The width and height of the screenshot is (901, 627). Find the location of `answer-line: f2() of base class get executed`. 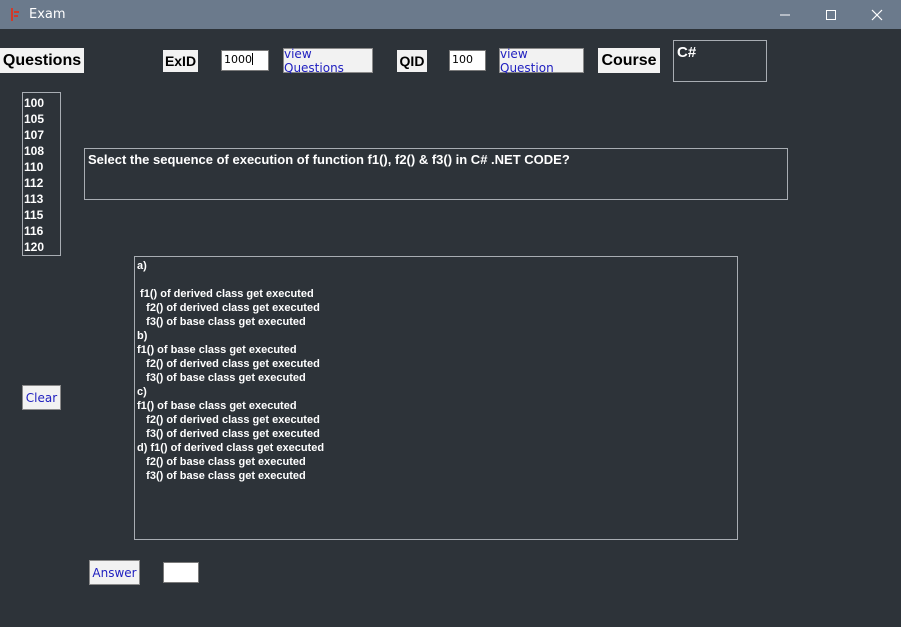

answer-line: f2() of base class get executed is located at coordinates (221, 462).